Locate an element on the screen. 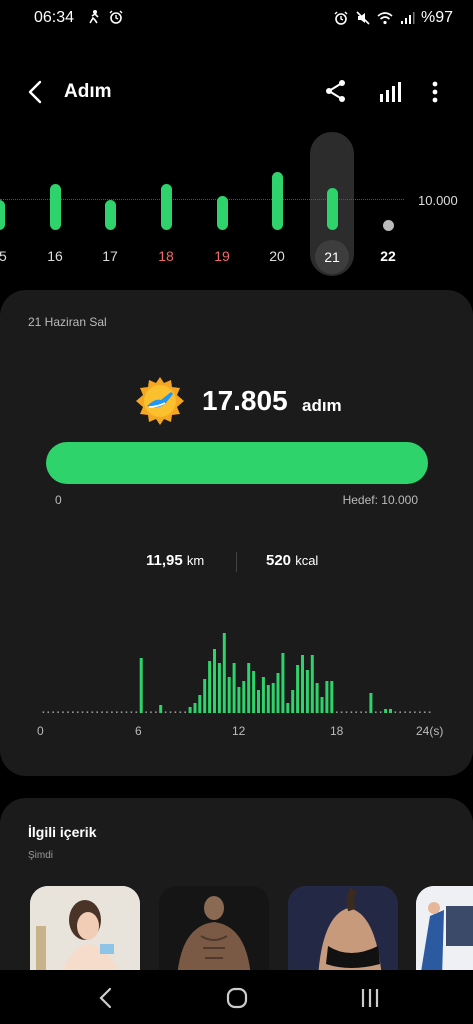  day-label-20: 20 is located at coordinates (277, 256).